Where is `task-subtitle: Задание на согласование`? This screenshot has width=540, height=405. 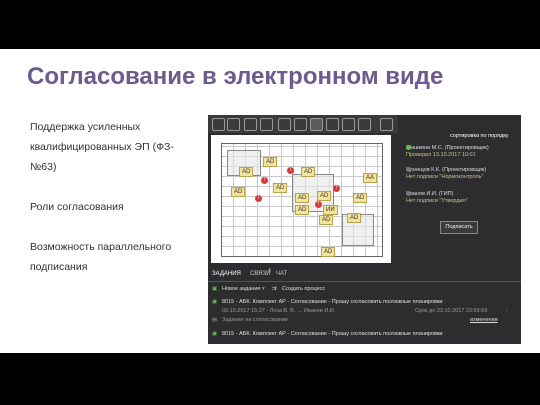 task-subtitle: Задание на согласование is located at coordinates (255, 320).